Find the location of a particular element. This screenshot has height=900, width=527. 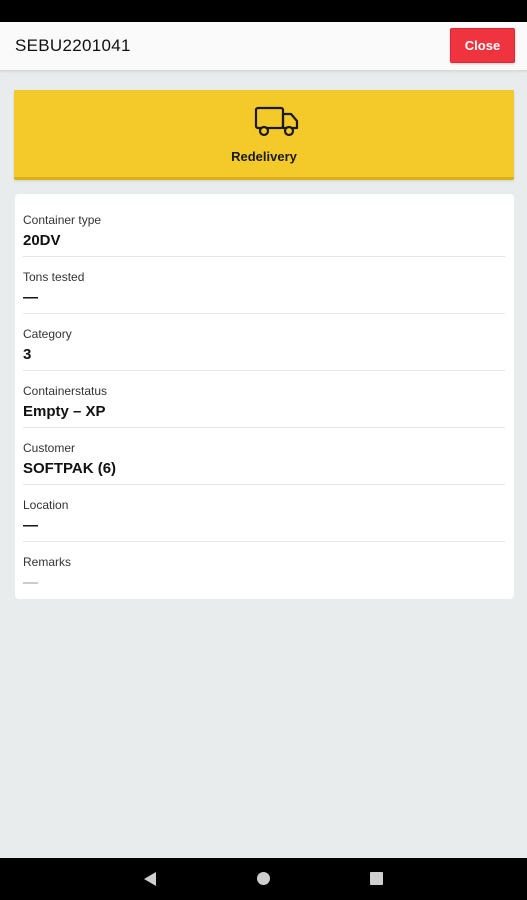

recents-square-icon is located at coordinates (376, 878).